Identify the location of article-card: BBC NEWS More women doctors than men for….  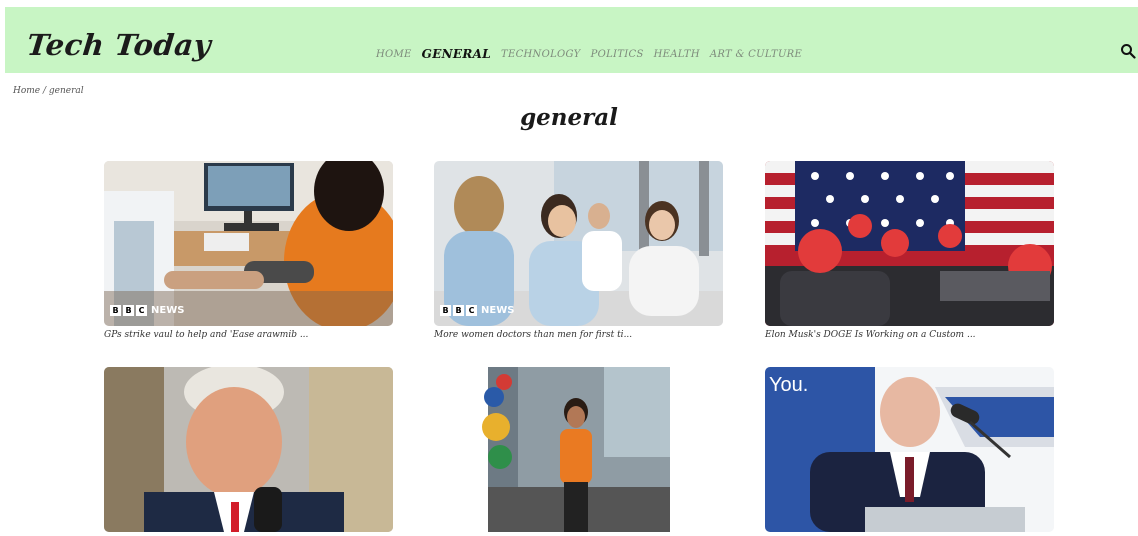
(578, 250).